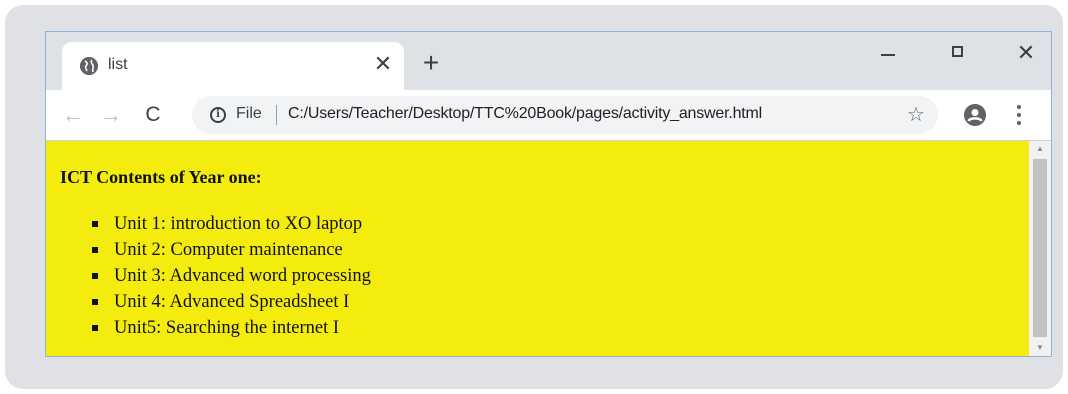  I want to click on globe-icon, so click(89, 66).